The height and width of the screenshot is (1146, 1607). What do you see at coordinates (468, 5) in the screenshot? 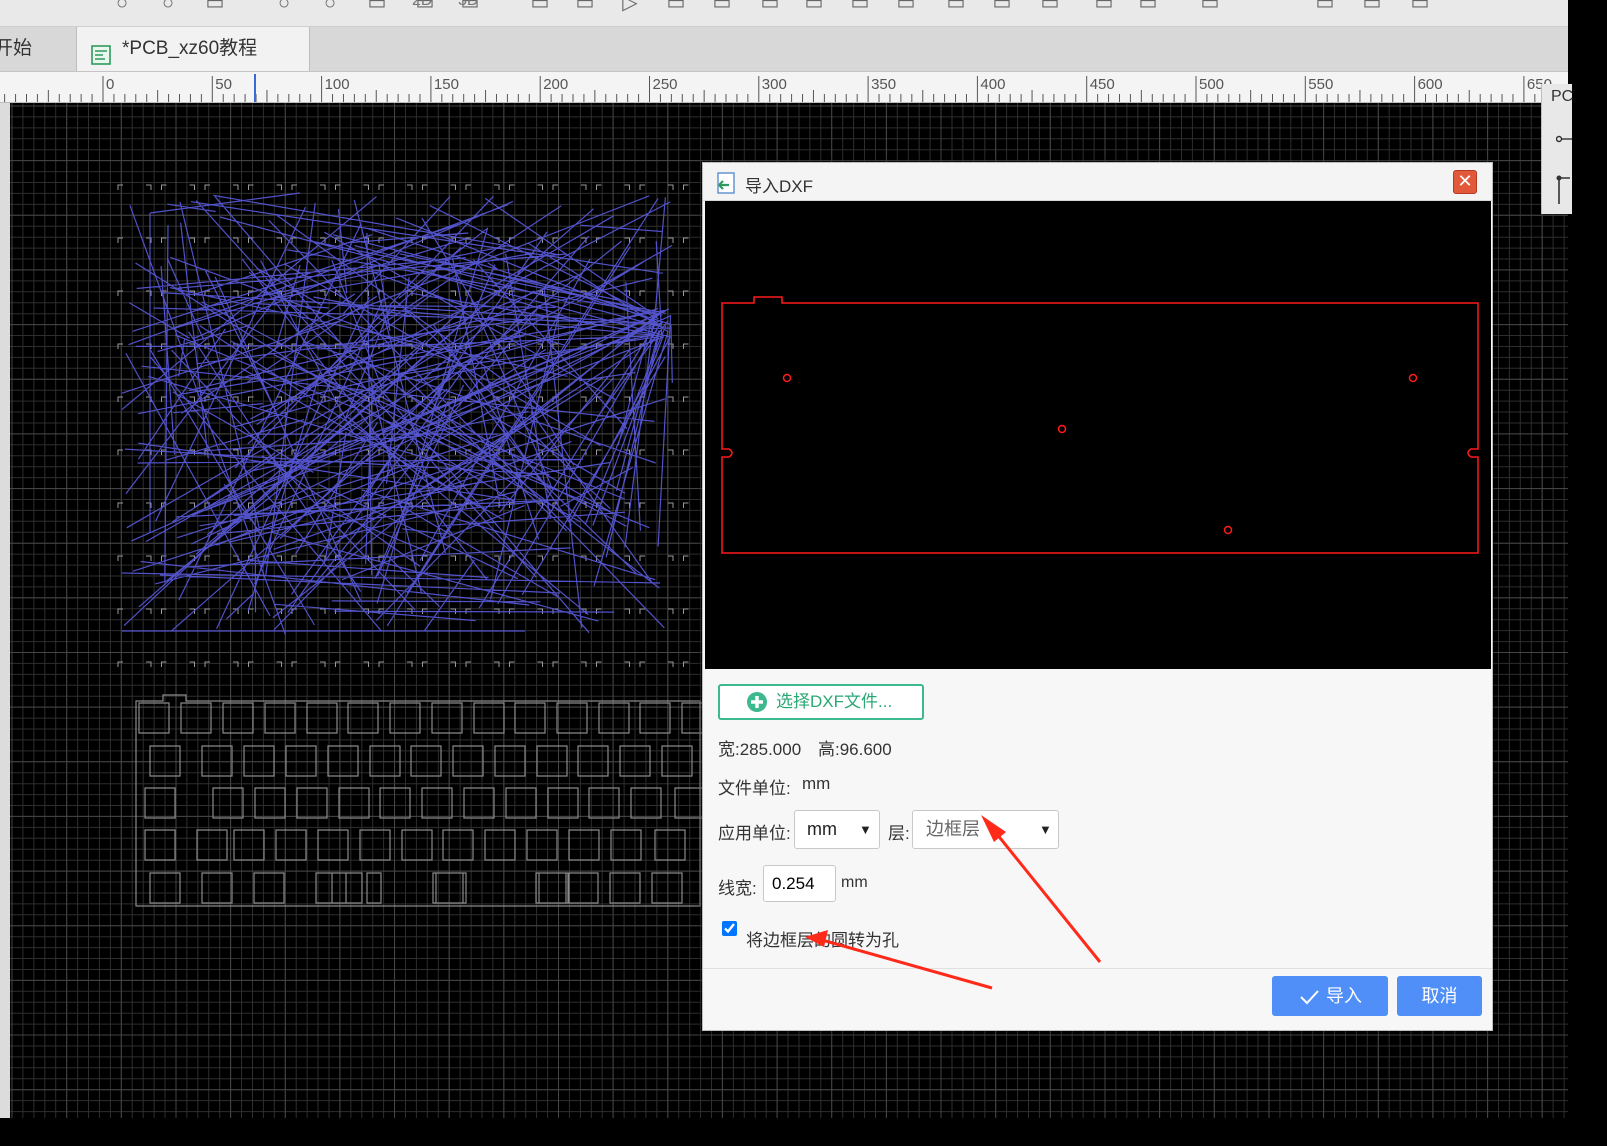
I see `view-3d-label: 3D` at bounding box center [468, 5].